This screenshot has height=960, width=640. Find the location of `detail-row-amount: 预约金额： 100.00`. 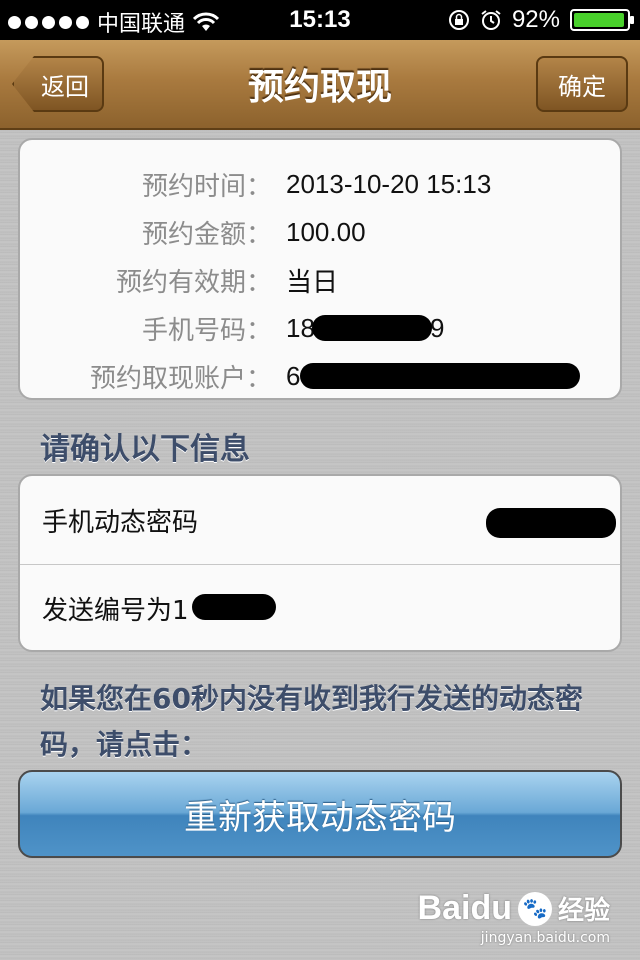

detail-row-amount: 预约金额： 100.00 is located at coordinates (320, 232).